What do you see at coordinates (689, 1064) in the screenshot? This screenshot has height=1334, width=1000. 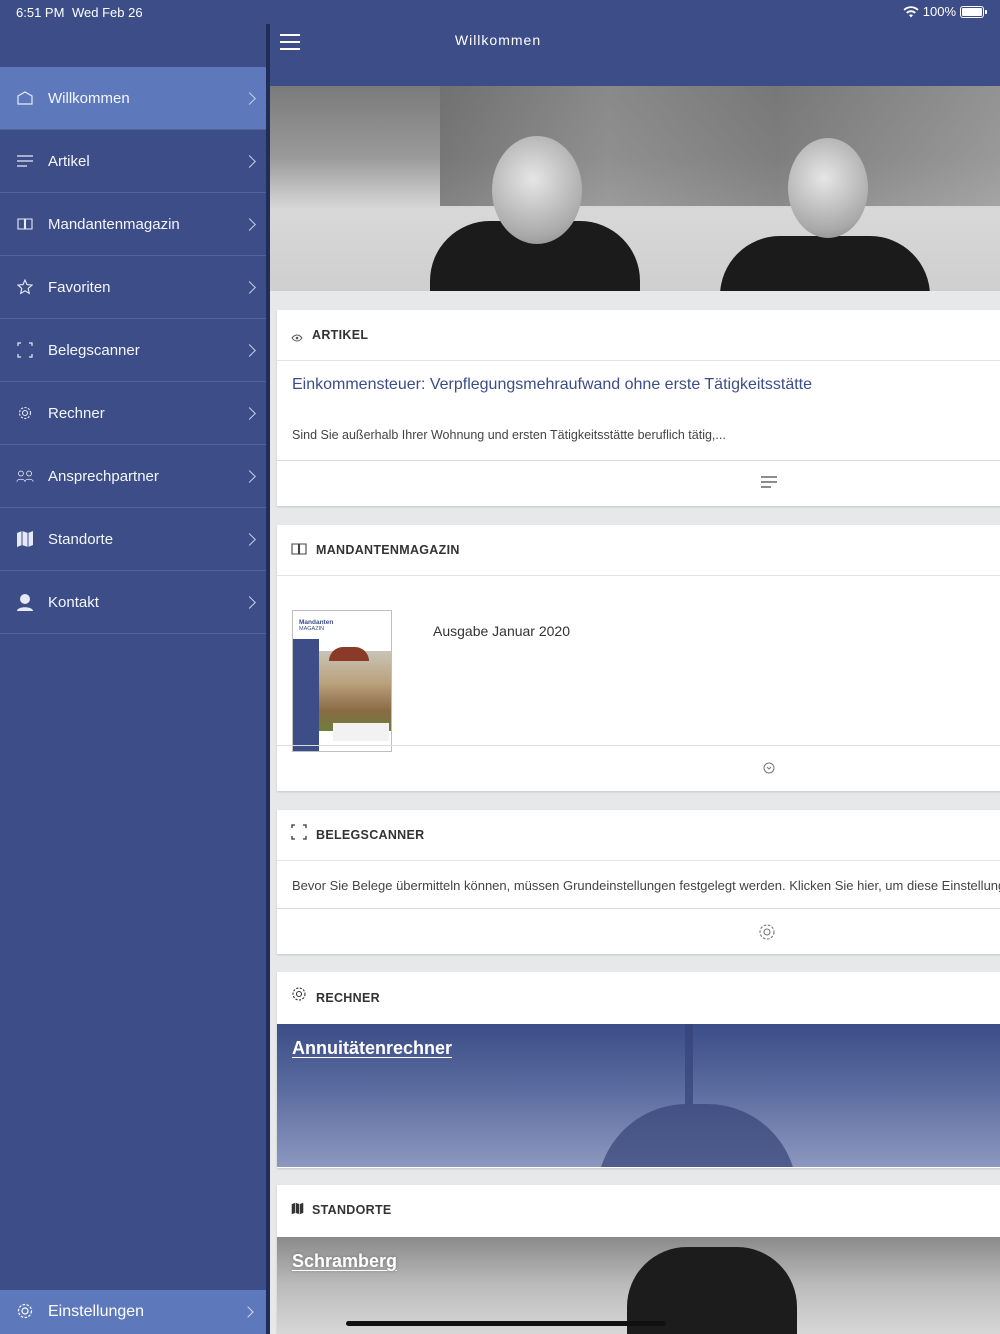 I see `banner-spire` at bounding box center [689, 1064].